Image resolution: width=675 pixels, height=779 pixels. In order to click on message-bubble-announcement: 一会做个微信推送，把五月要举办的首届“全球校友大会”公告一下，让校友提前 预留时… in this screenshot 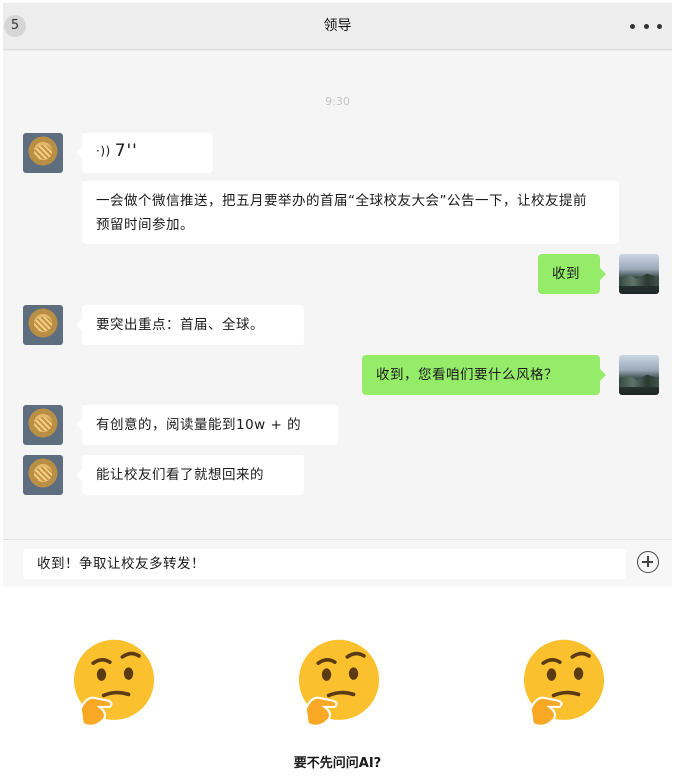, I will do `click(350, 212)`.